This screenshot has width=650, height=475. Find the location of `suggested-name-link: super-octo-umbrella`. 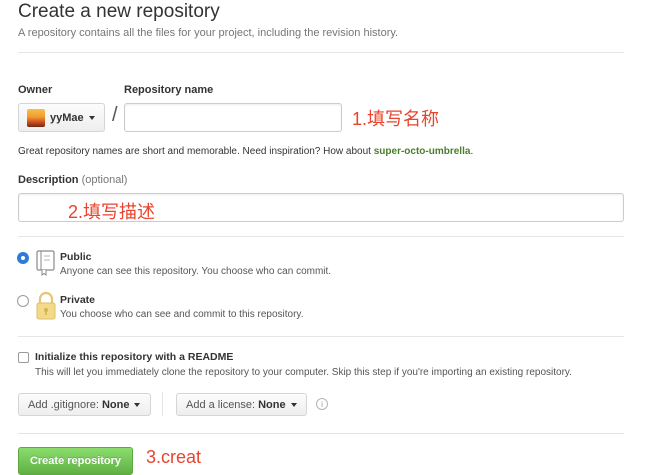

suggested-name-link: super-octo-umbrella is located at coordinates (422, 151).